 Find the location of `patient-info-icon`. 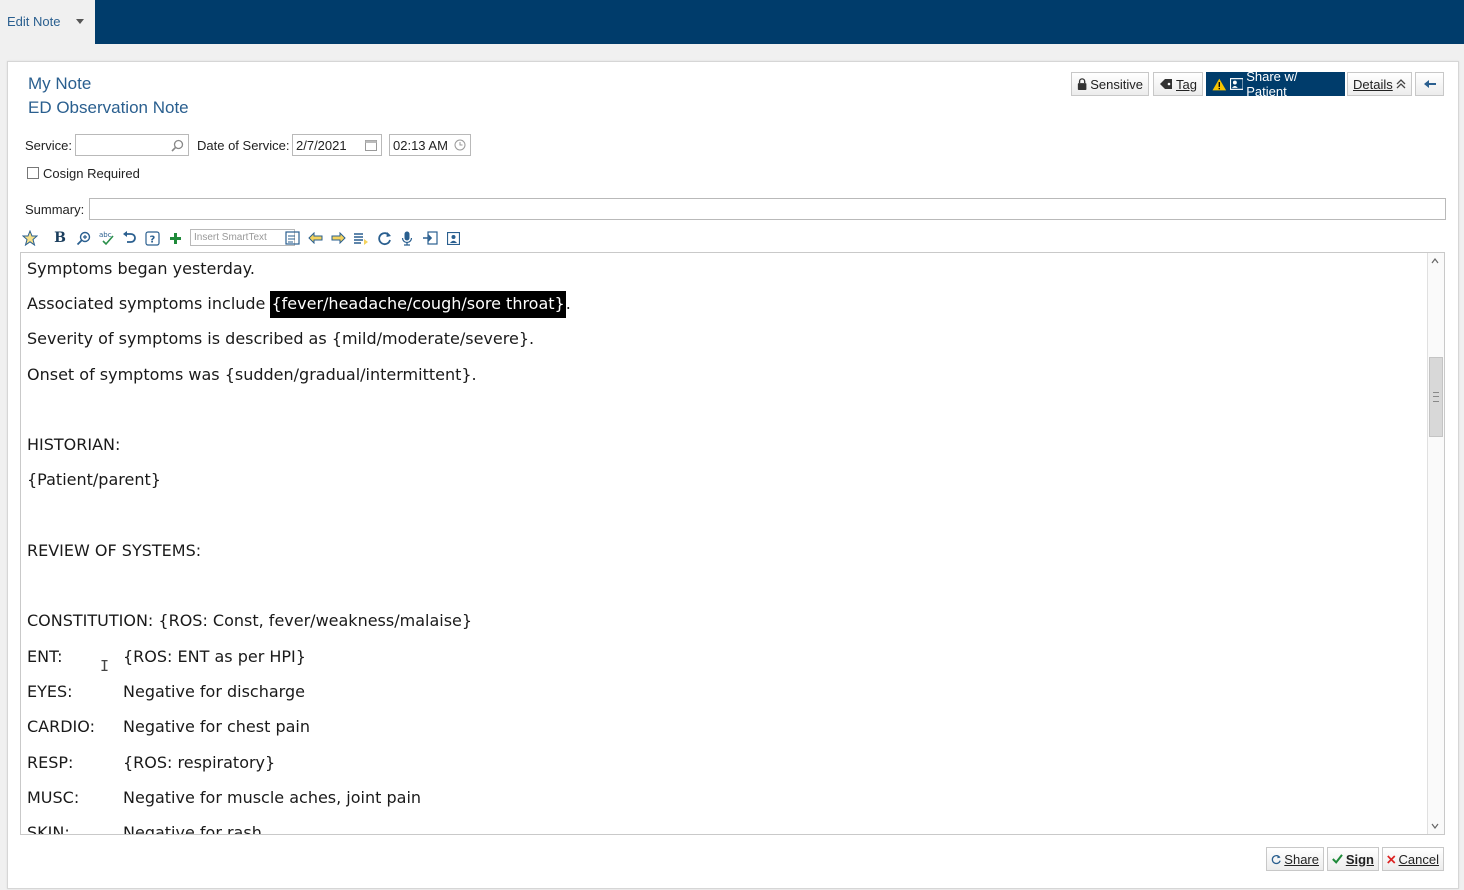

patient-info-icon is located at coordinates (453, 238).